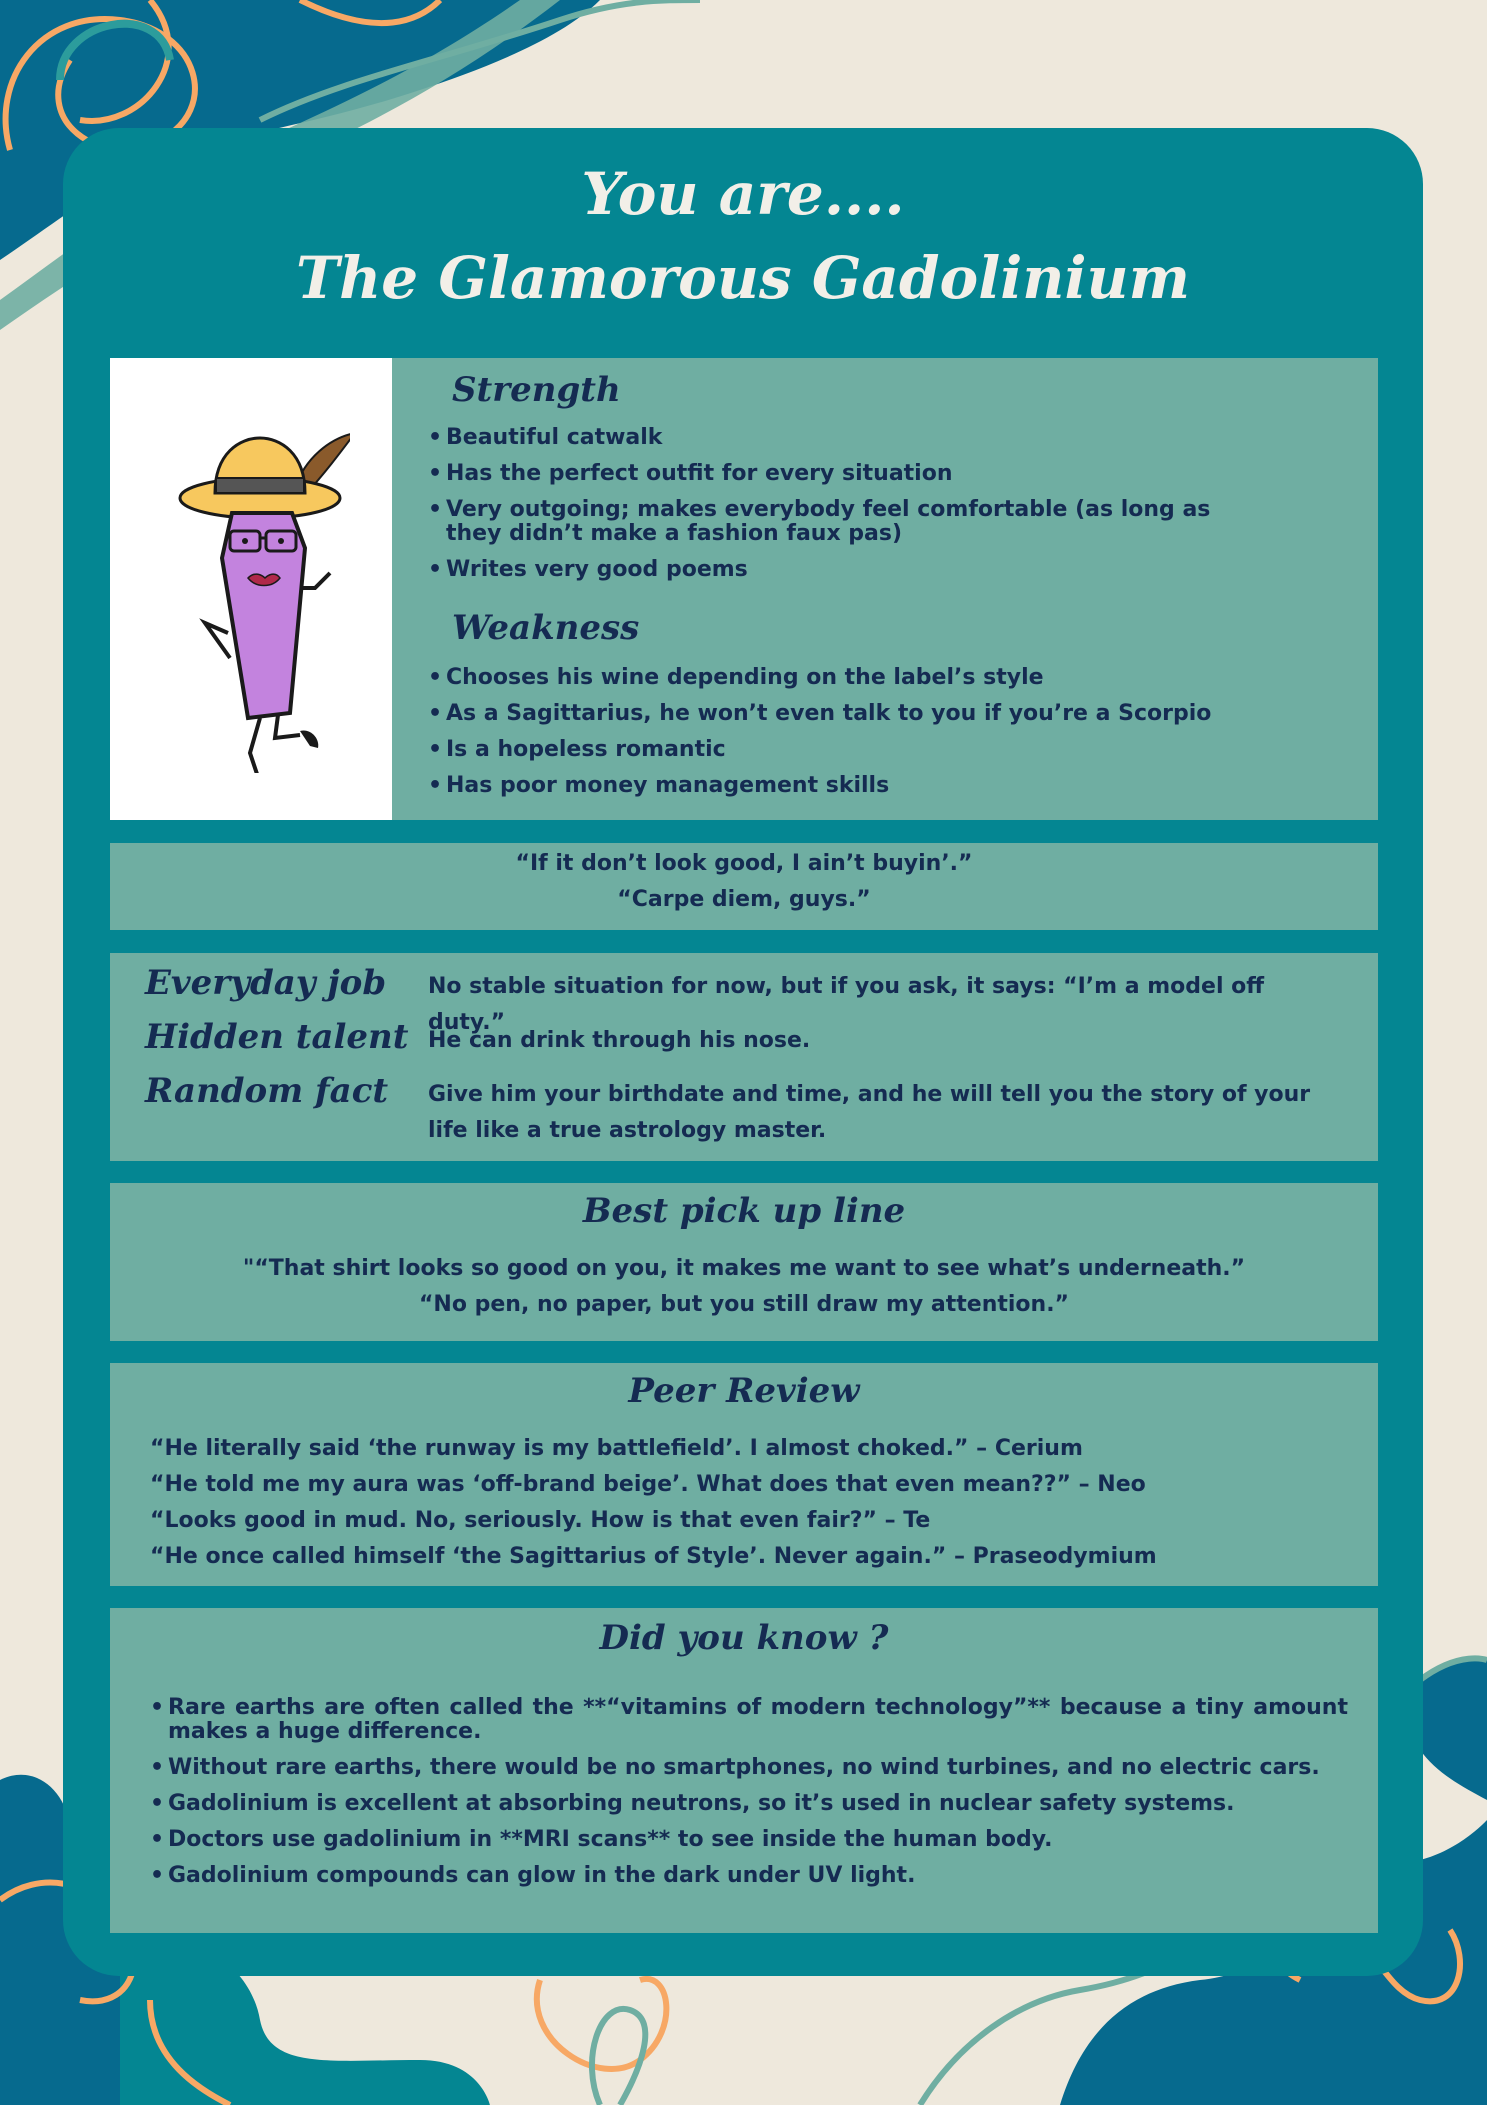 The width and height of the screenshot is (1487, 2105). What do you see at coordinates (264, 603) in the screenshot?
I see `gadolinium-character-icon` at bounding box center [264, 603].